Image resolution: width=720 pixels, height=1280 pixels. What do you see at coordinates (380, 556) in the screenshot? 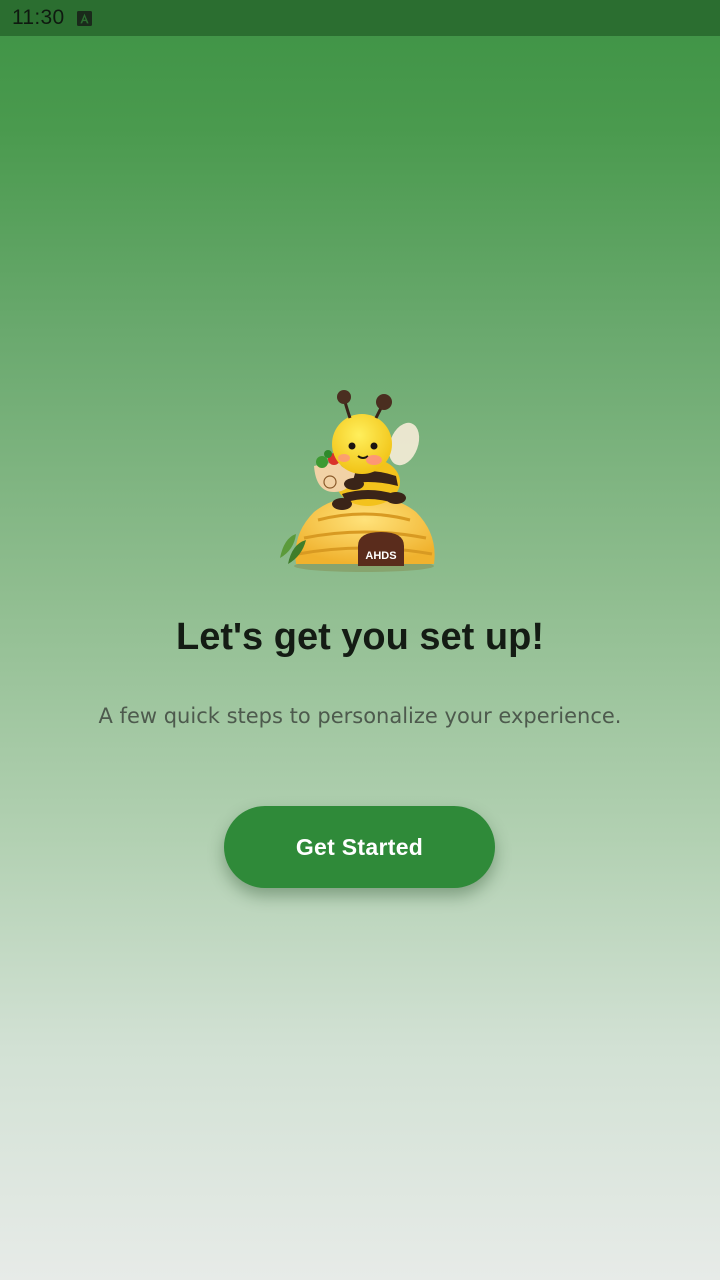
I see `svg-text: AHDS` at bounding box center [380, 556].